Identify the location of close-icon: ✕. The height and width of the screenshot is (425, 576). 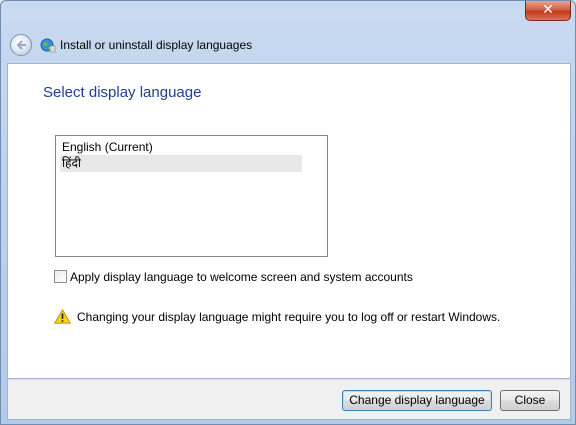
(548, 10).